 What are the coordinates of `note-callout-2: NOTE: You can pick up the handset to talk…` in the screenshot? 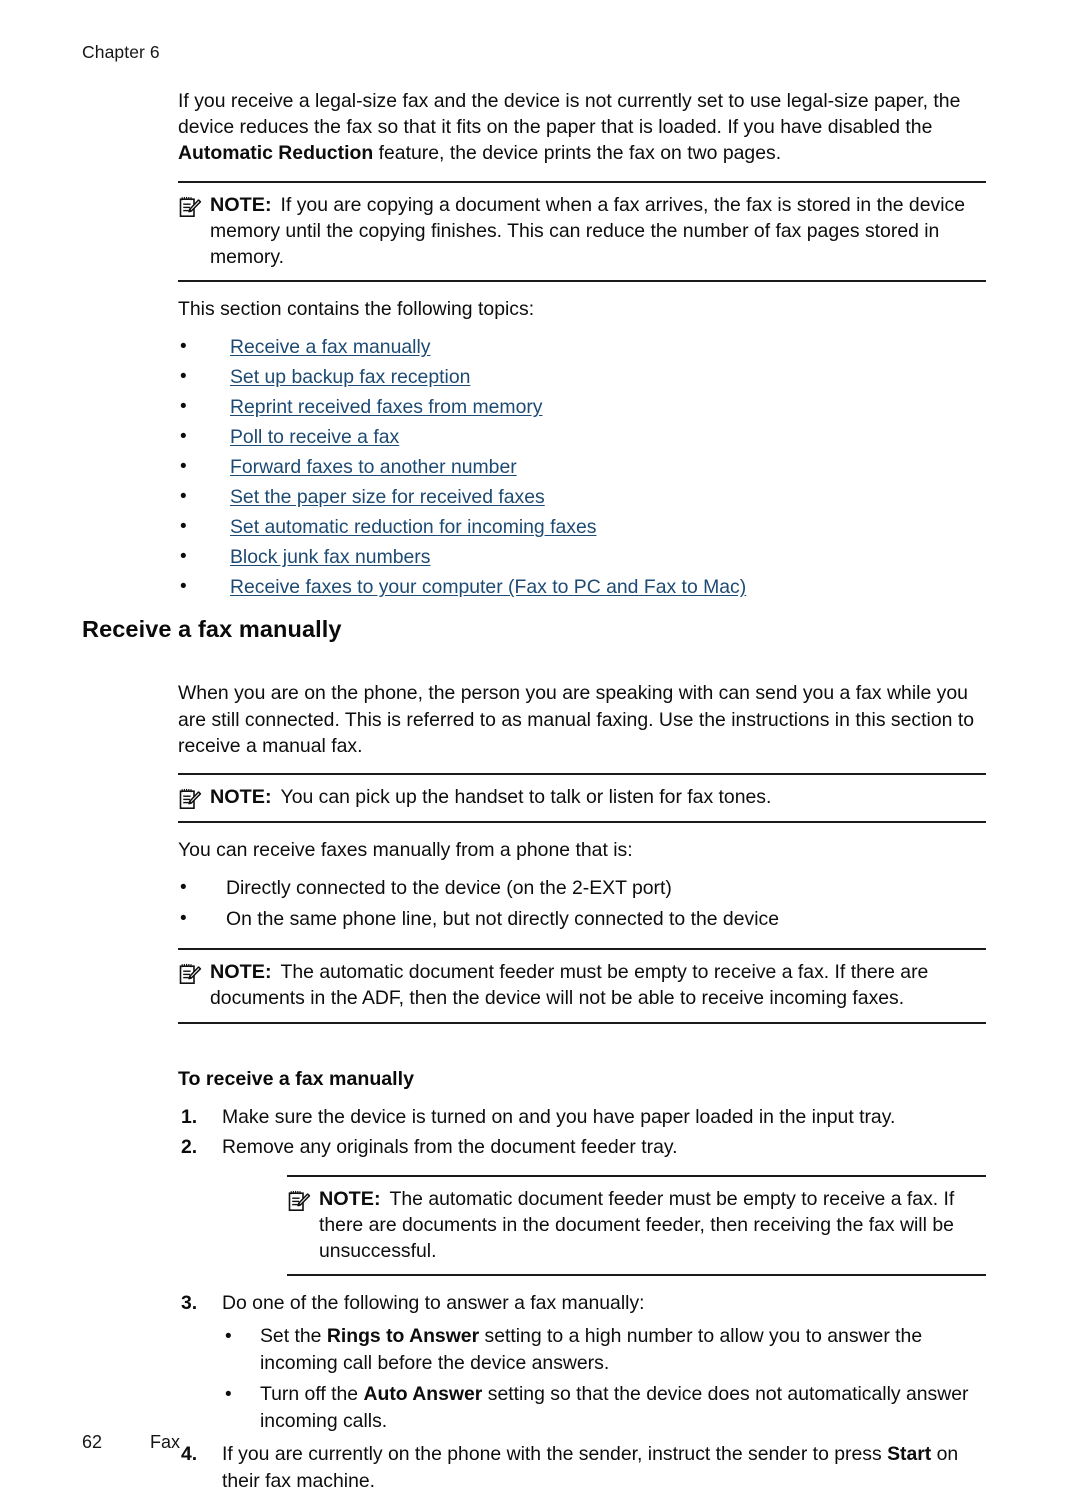 It's located at (582, 798).